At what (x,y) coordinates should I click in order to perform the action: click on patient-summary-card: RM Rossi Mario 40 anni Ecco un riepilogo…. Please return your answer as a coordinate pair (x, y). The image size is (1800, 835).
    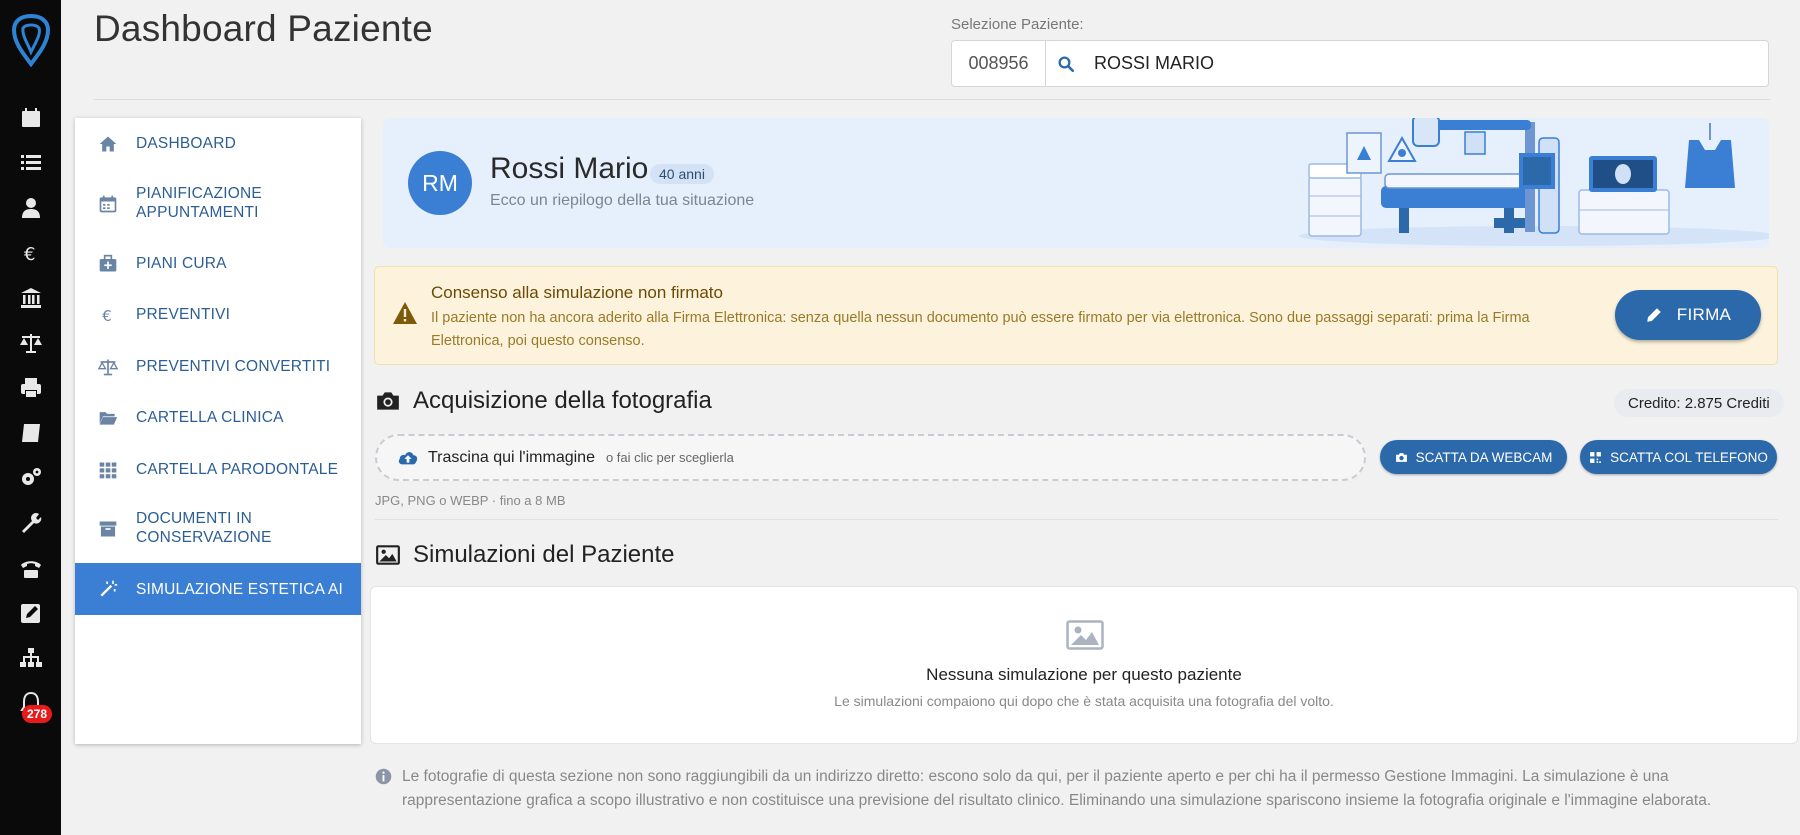
    Looking at the image, I should click on (1076, 183).